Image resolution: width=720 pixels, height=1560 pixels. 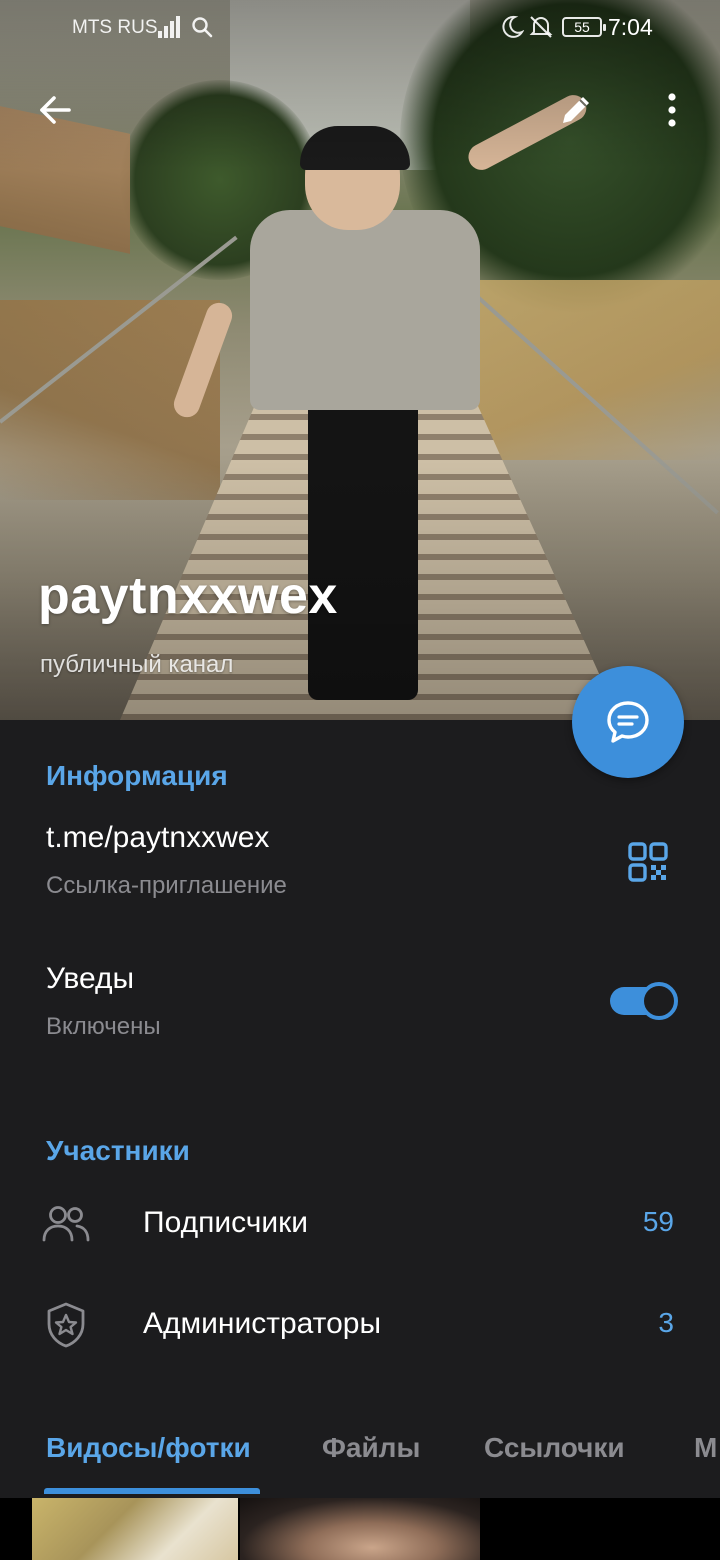 I want to click on more-vertical-icon, so click(x=672, y=110).